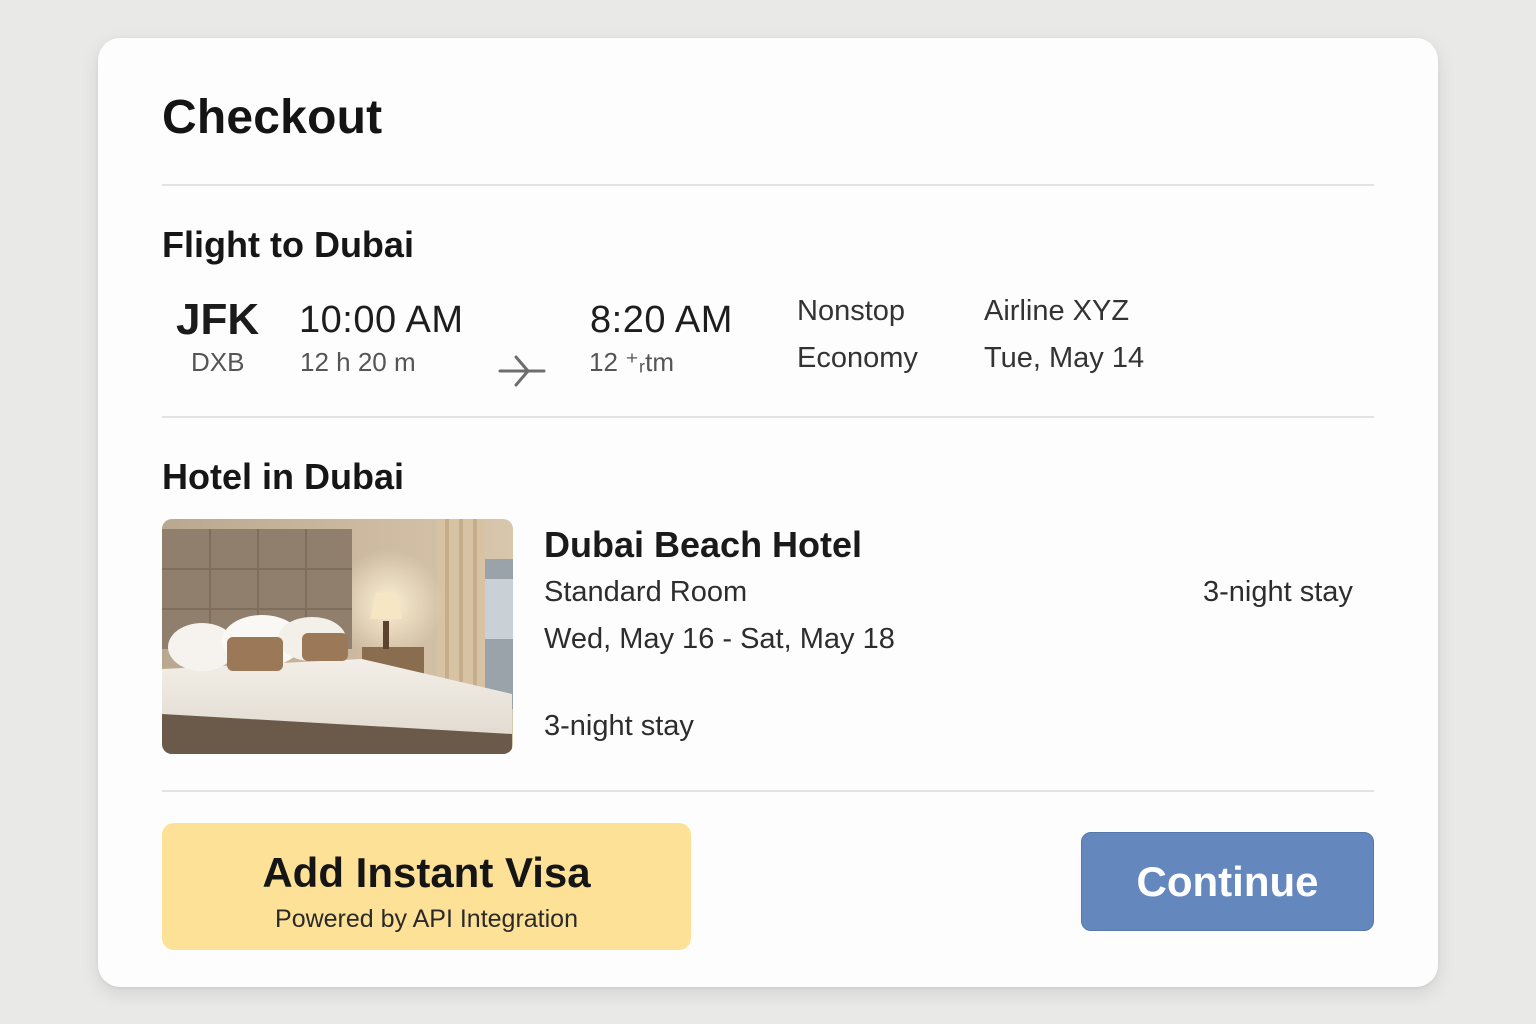 The height and width of the screenshot is (1024, 1536). What do you see at coordinates (619, 726) in the screenshot?
I see `stay-length: 3-night stay` at bounding box center [619, 726].